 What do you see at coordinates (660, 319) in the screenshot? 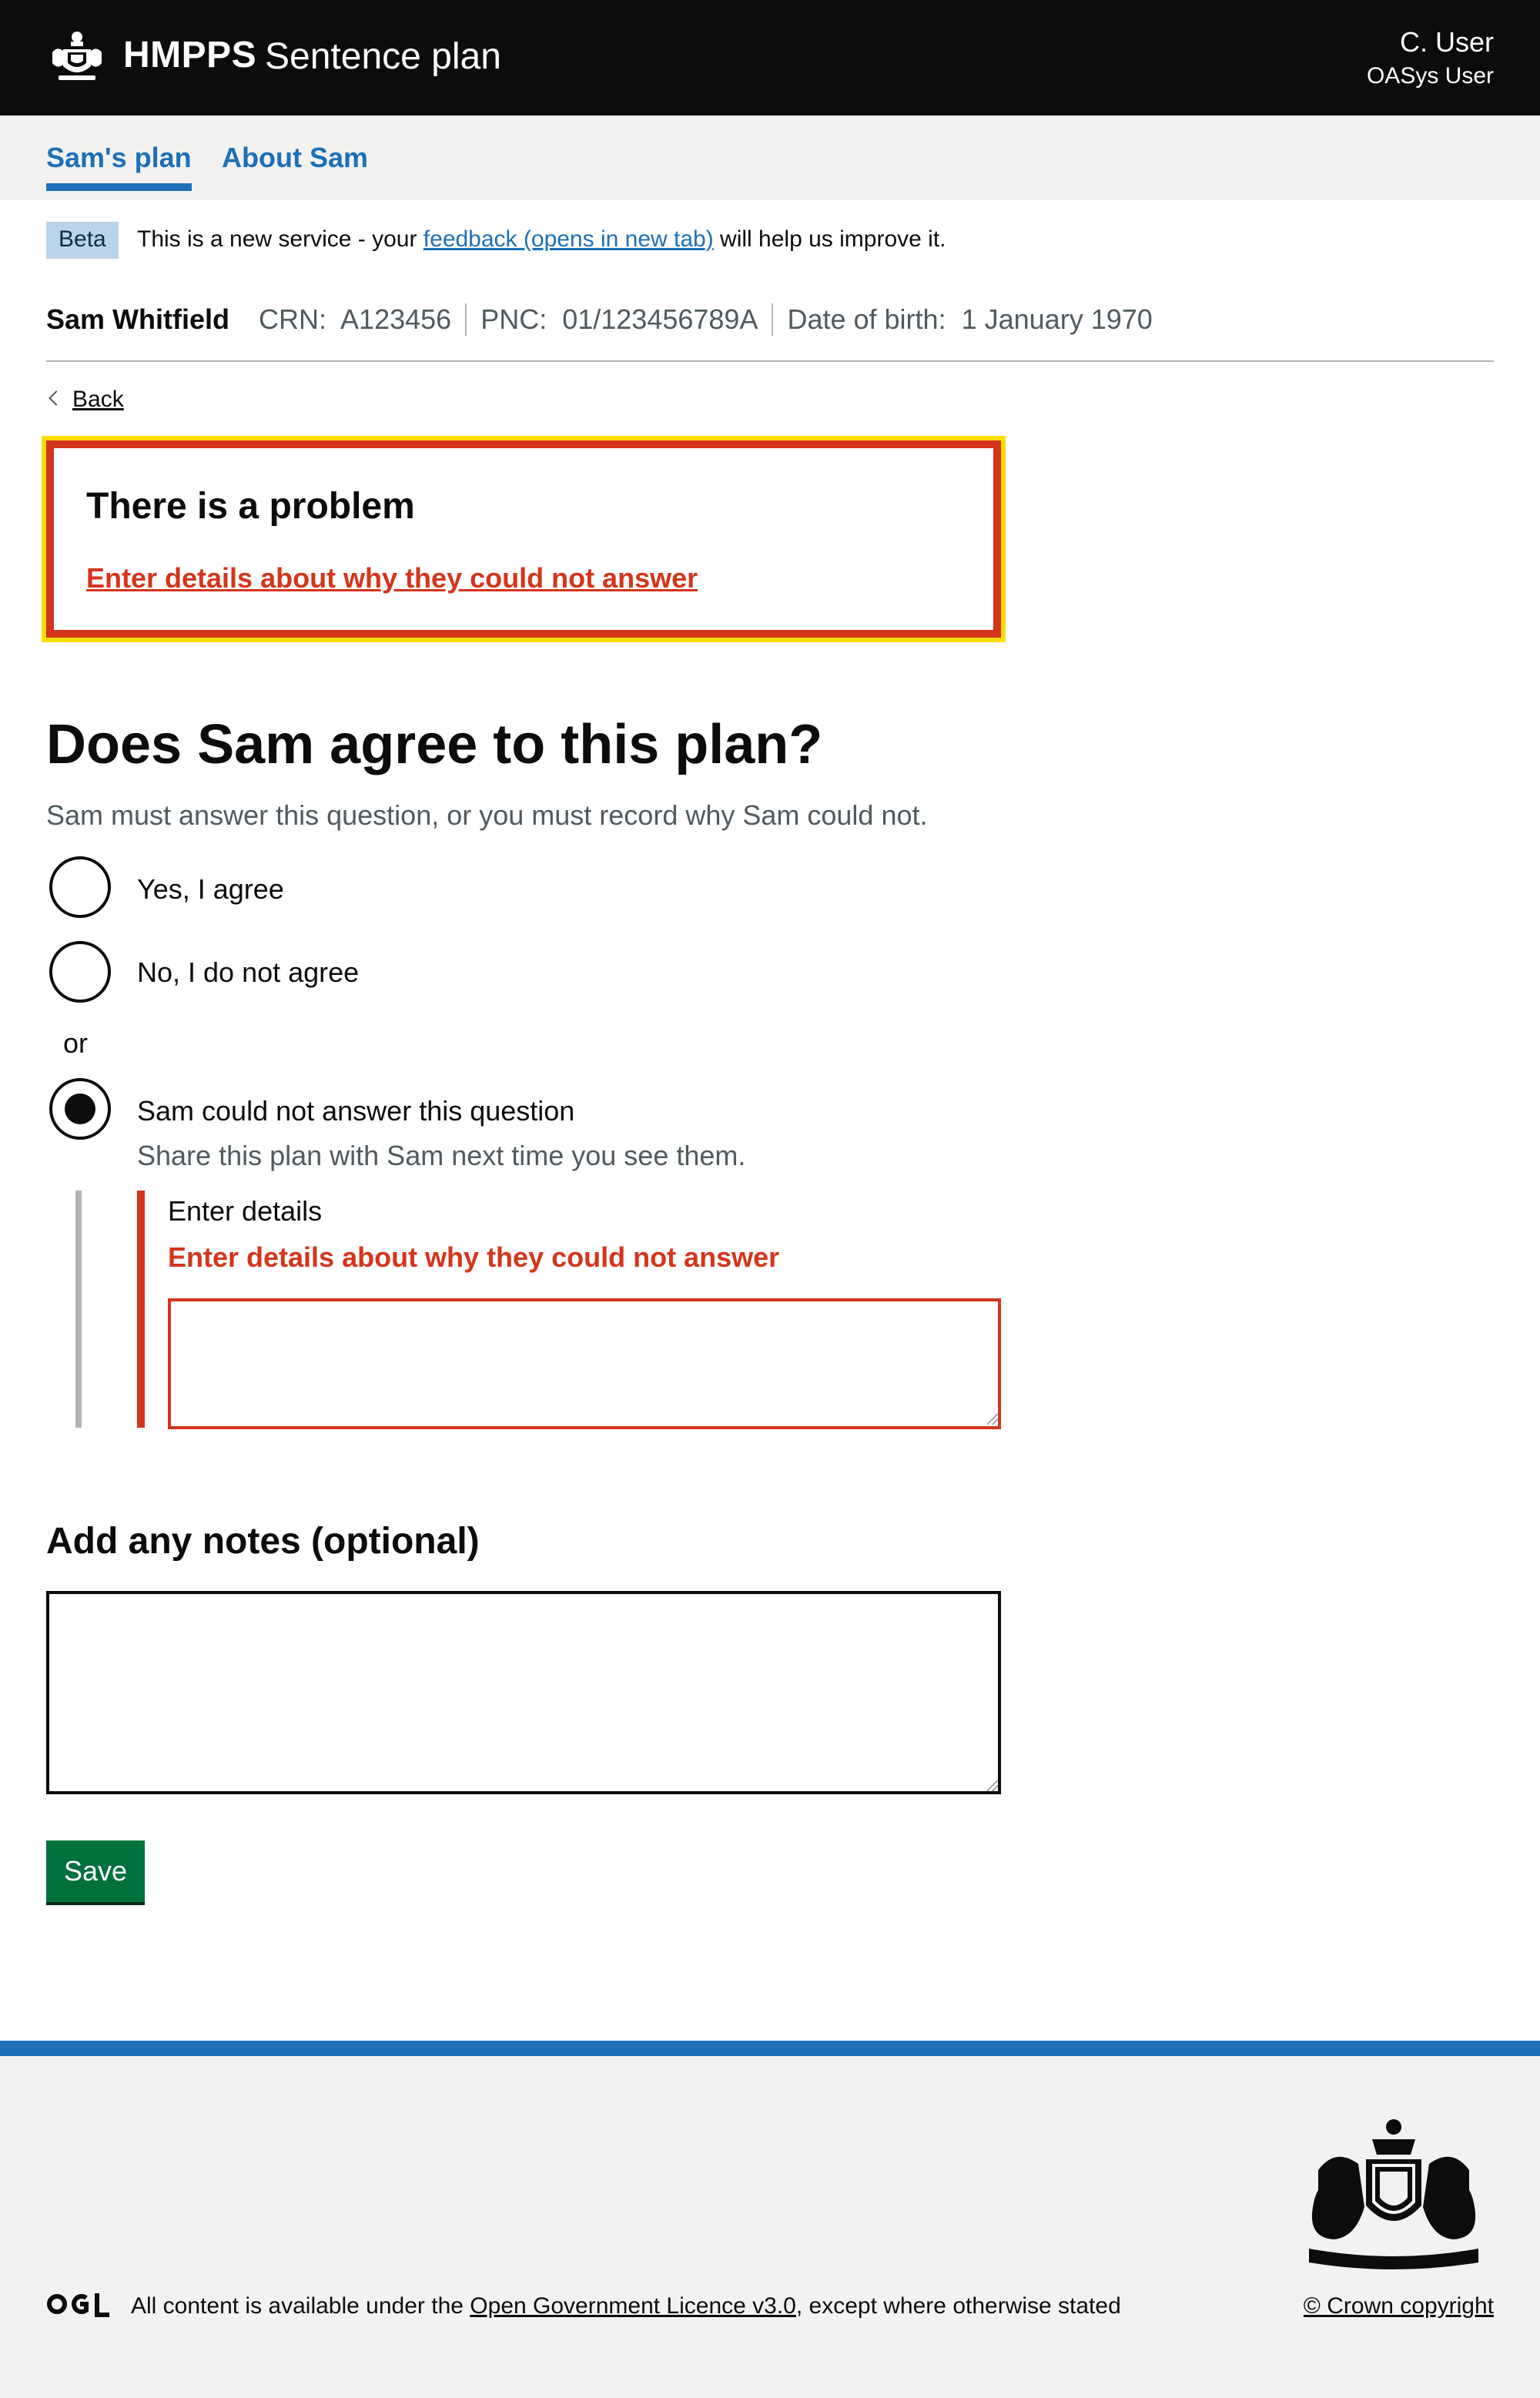
I see `pnc-value: 01/123456789A` at bounding box center [660, 319].